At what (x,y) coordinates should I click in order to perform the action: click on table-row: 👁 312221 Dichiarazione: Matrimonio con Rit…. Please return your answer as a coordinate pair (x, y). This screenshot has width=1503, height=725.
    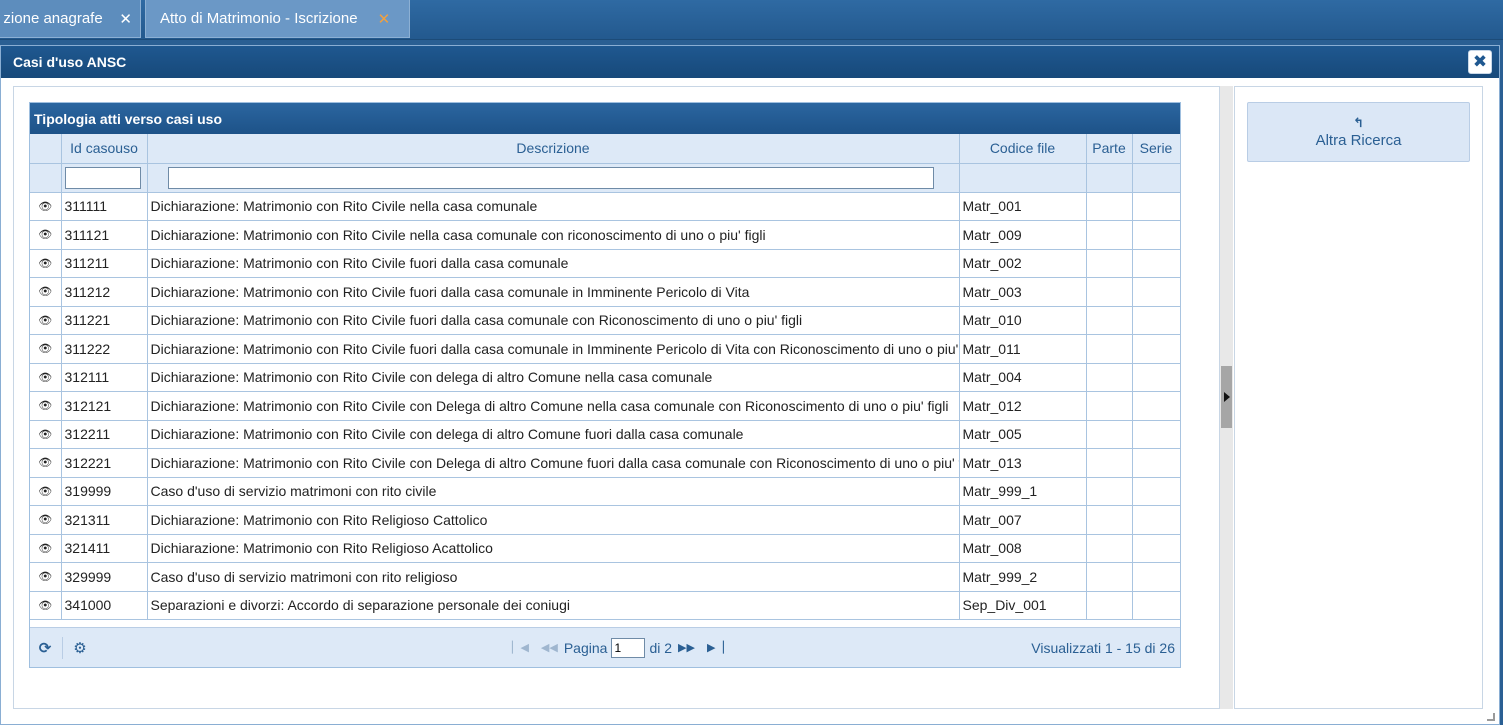
    Looking at the image, I should click on (605, 463).